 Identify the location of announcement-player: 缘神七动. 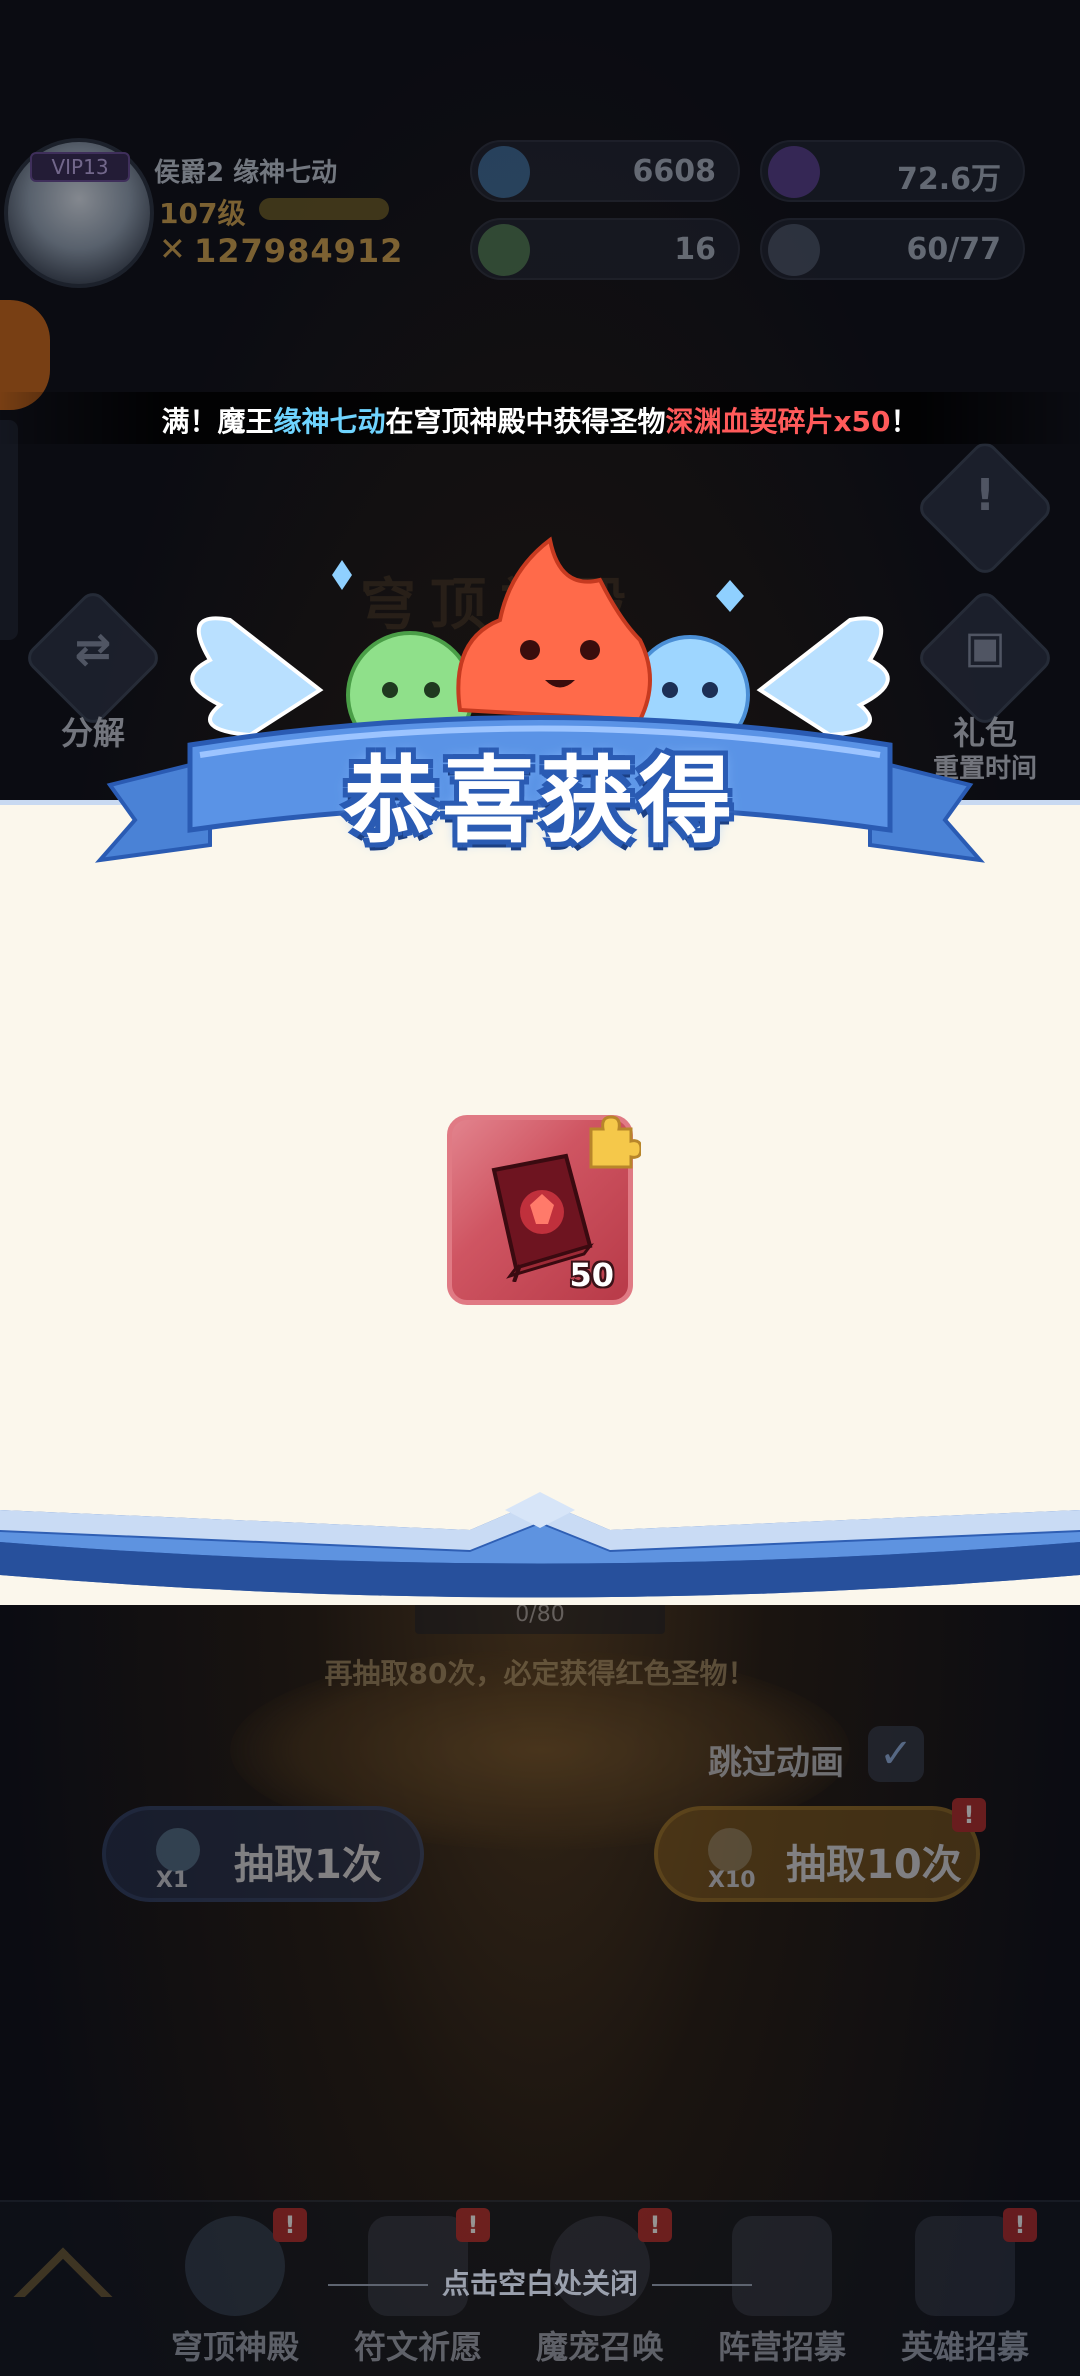
(329, 421).